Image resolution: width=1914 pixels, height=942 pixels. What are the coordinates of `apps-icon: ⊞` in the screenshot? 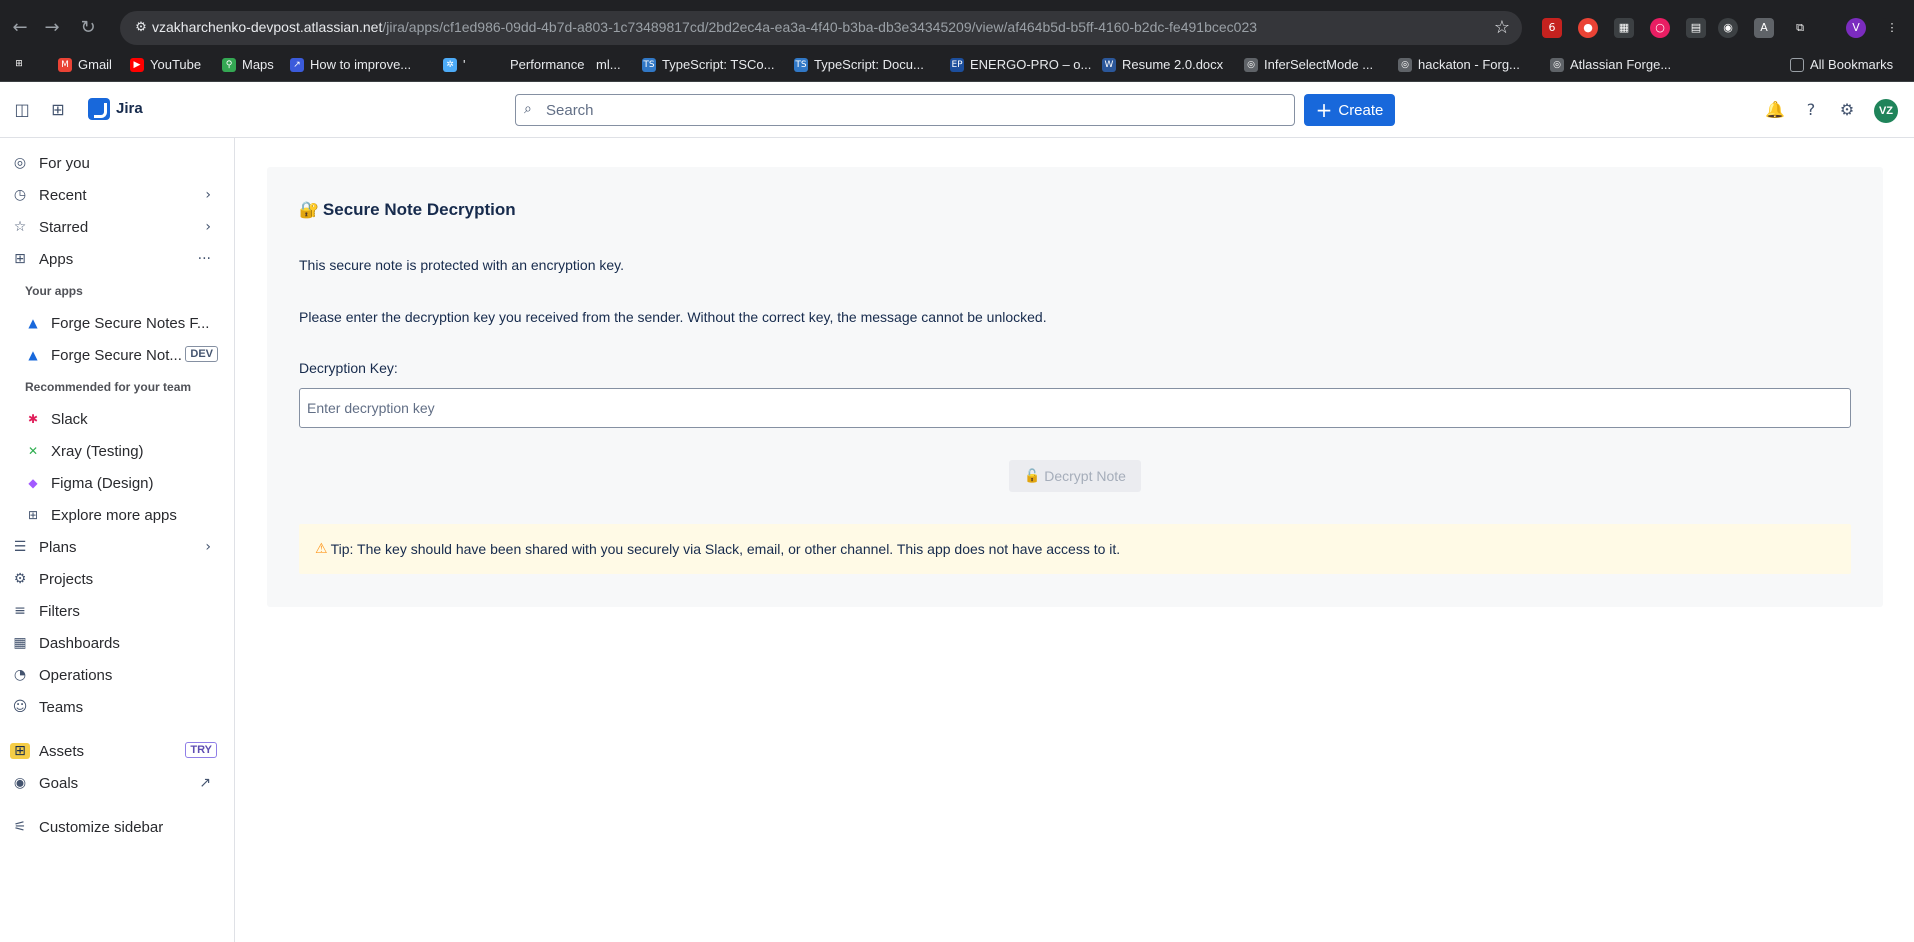 It's located at (20, 259).